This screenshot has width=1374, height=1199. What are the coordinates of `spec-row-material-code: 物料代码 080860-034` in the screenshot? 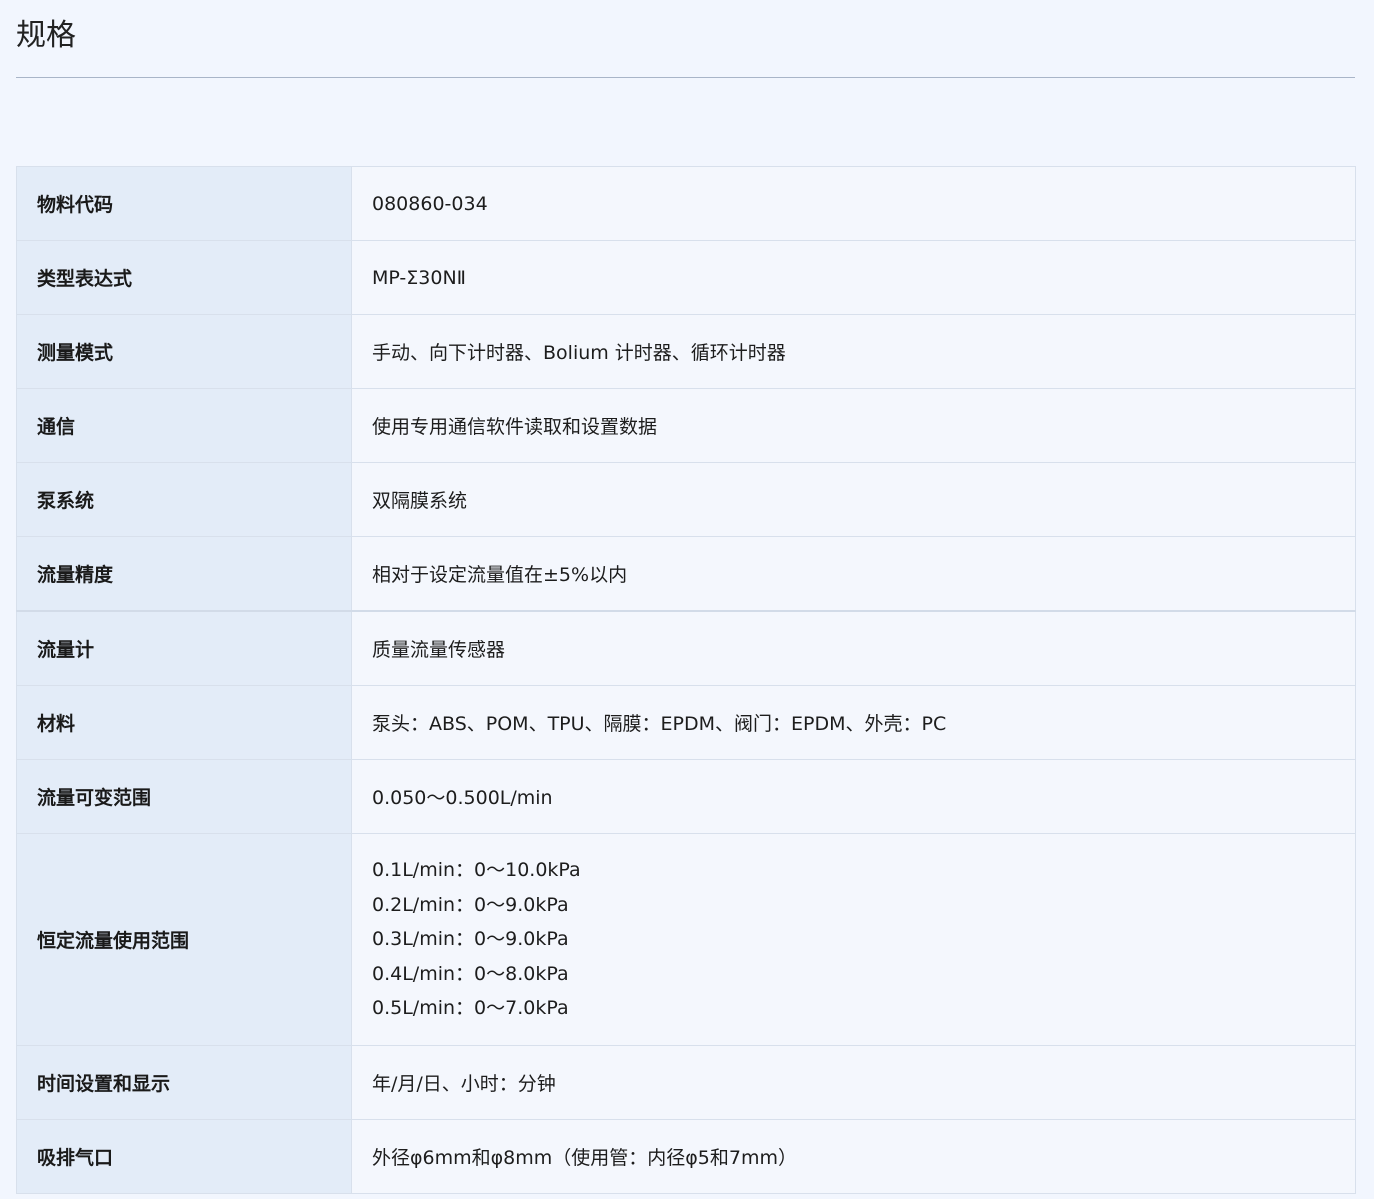 It's located at (686, 203).